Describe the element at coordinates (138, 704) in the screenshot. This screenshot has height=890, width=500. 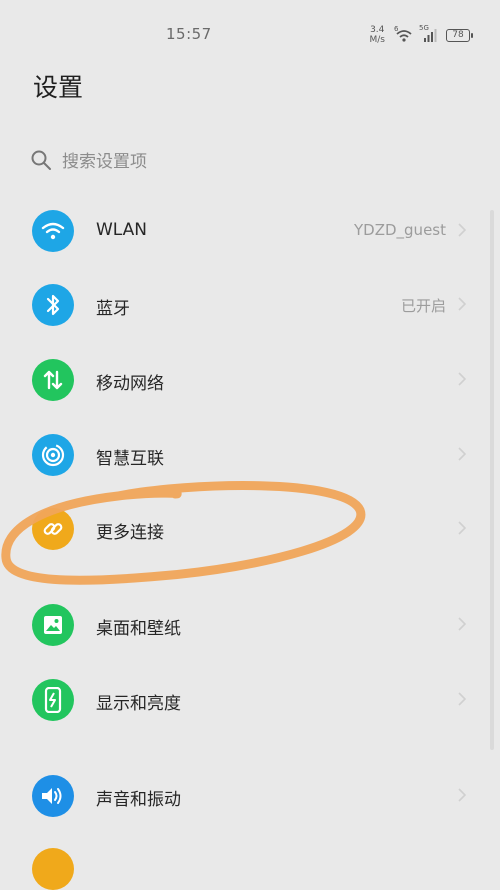
I see `settings-item-label: 显示和亮度` at that location.